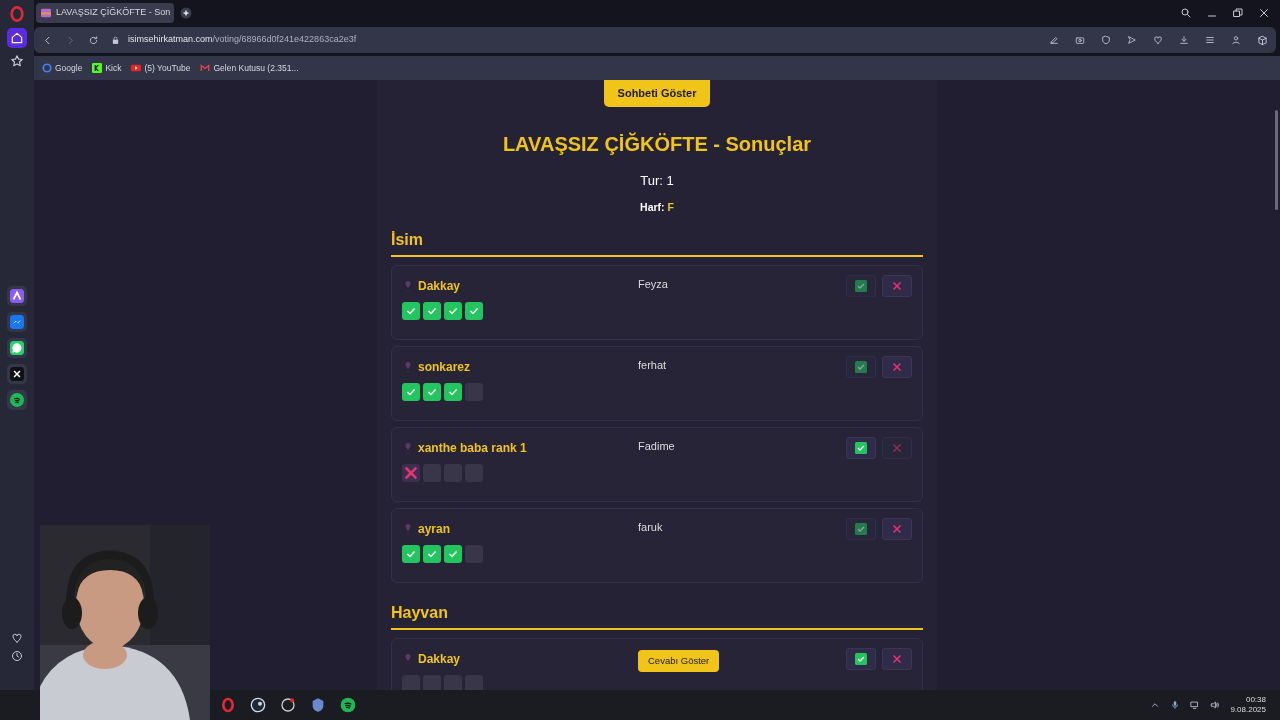 Image resolution: width=1280 pixels, height=720 pixels. What do you see at coordinates (650, 527) in the screenshot?
I see `answer-text: faruk` at bounding box center [650, 527].